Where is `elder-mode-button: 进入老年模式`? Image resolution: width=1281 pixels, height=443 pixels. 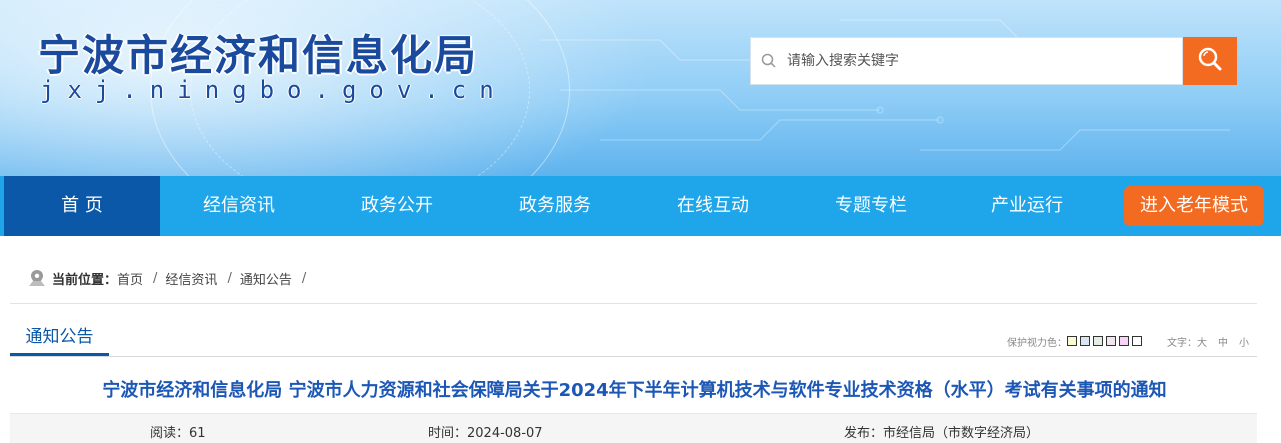
elder-mode-button: 进入老年模式 is located at coordinates (1194, 206).